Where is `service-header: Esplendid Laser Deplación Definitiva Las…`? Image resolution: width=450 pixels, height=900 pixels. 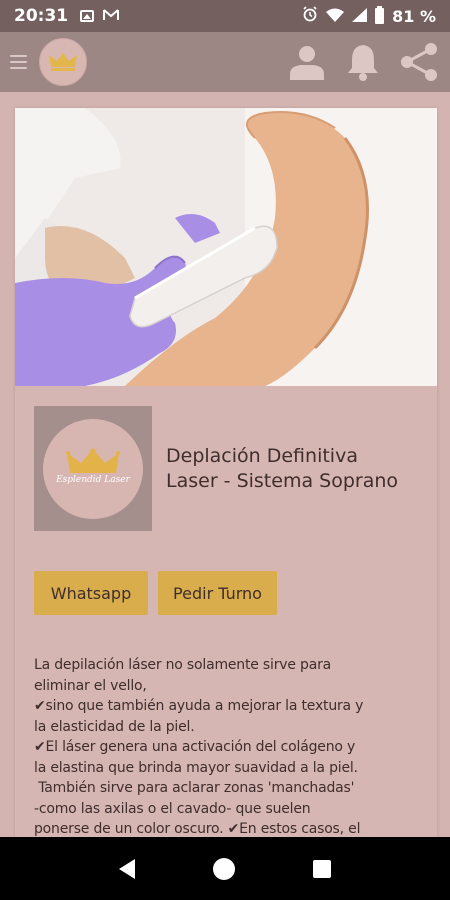 service-header: Esplendid Laser Deplación Definitiva Las… is located at coordinates (235, 468).